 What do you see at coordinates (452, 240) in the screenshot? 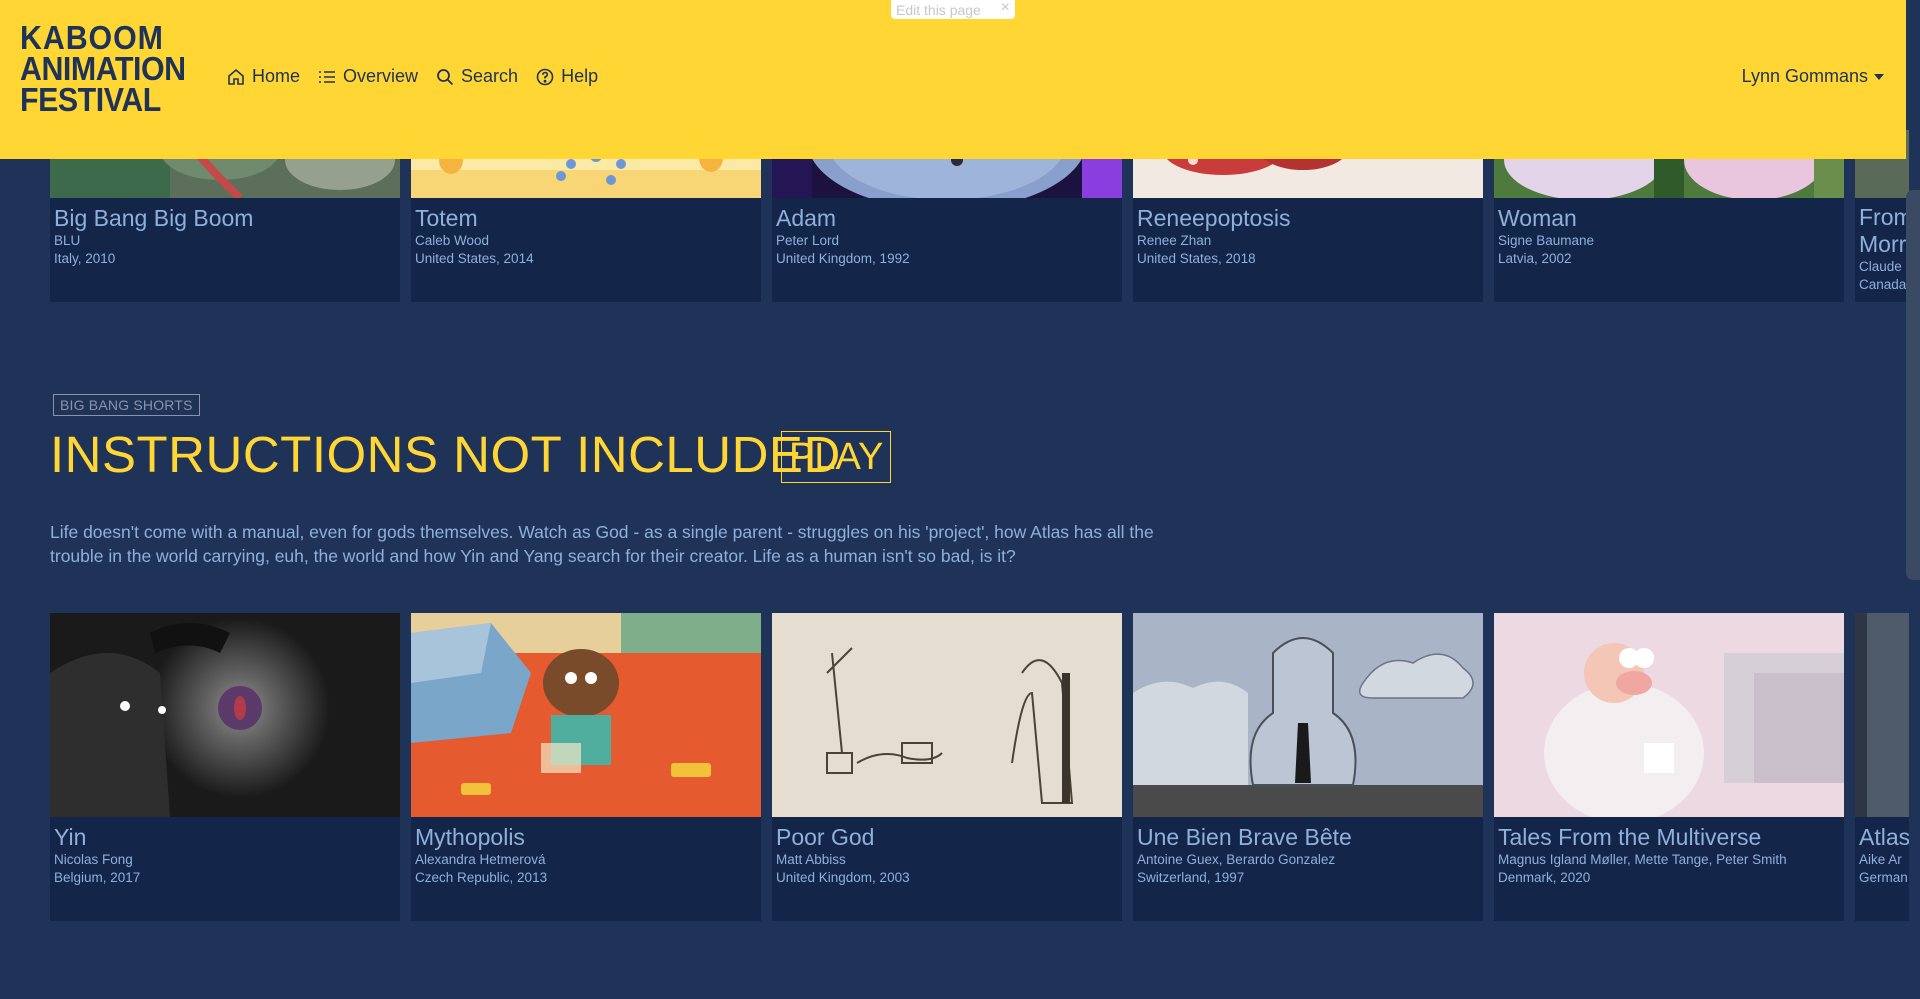
I see `film-director: Caleb Wood` at bounding box center [452, 240].